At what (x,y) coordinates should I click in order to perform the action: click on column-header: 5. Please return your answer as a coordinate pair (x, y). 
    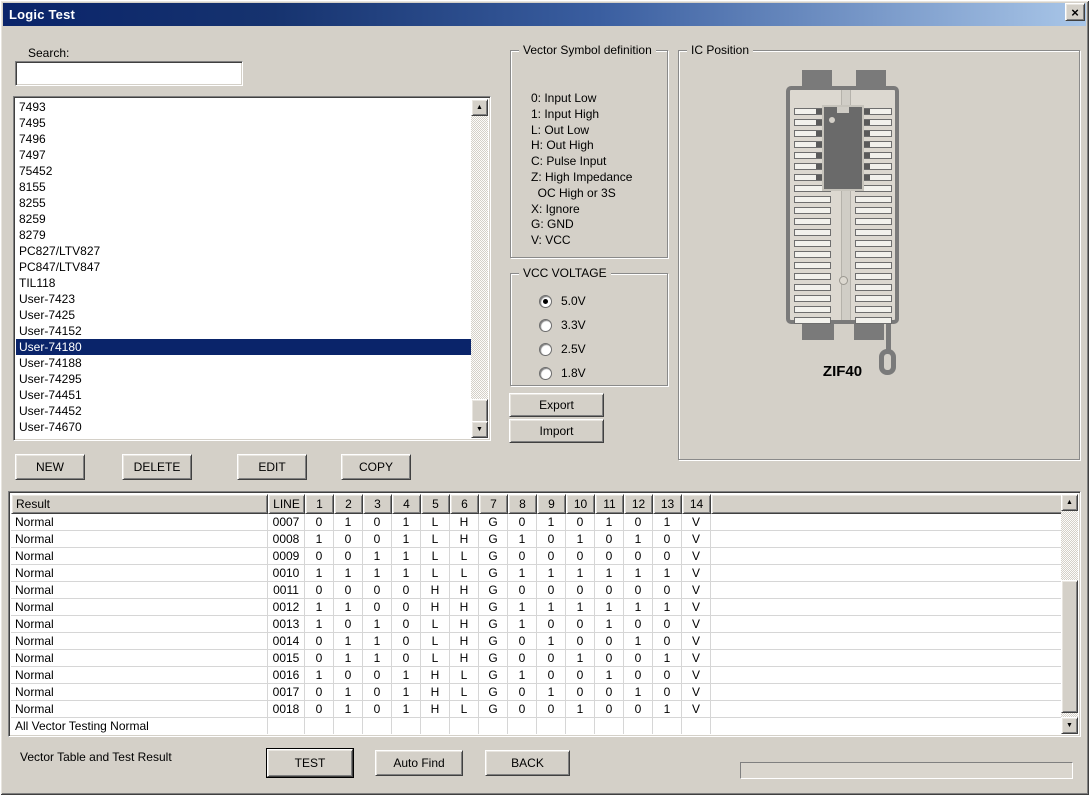
    Looking at the image, I should click on (435, 504).